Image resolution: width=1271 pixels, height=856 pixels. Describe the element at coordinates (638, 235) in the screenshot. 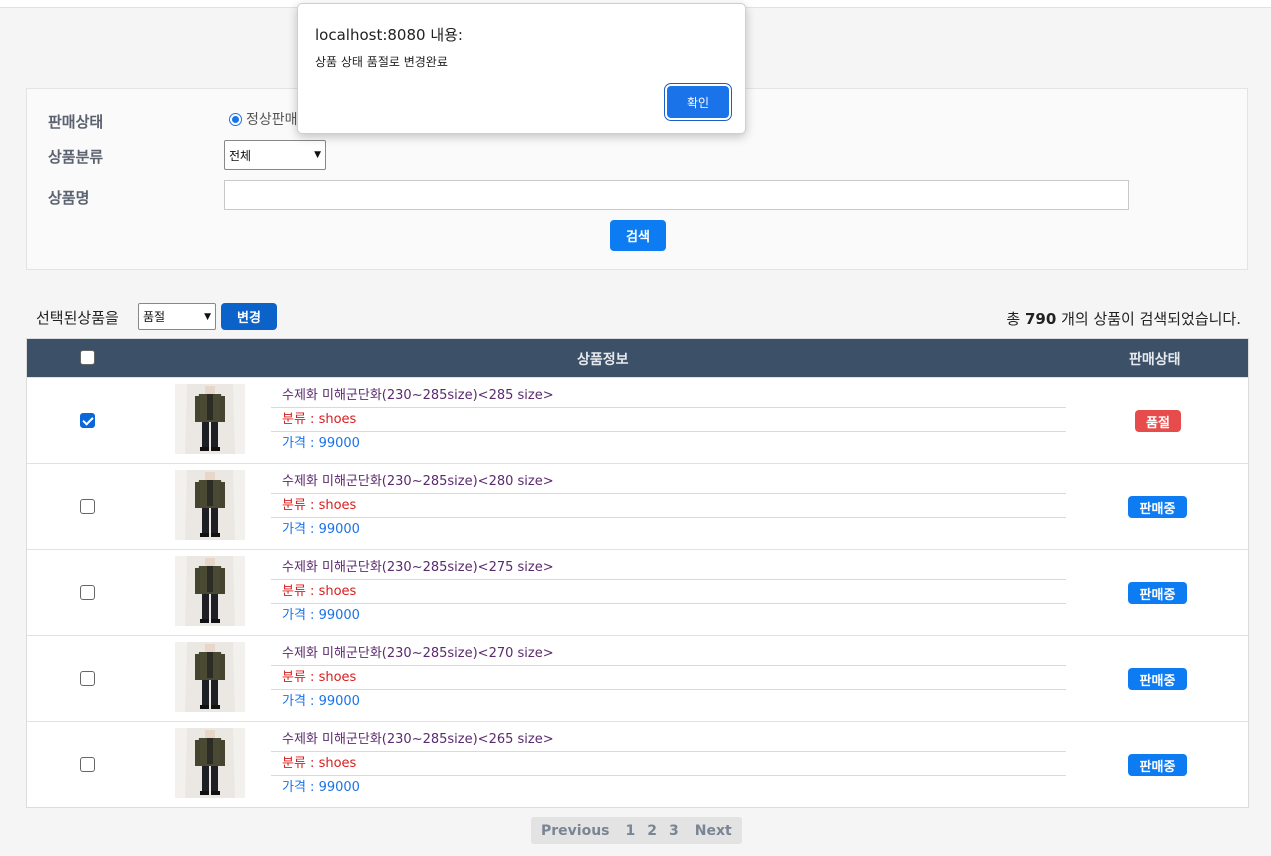

I see `search-button: 검색` at that location.